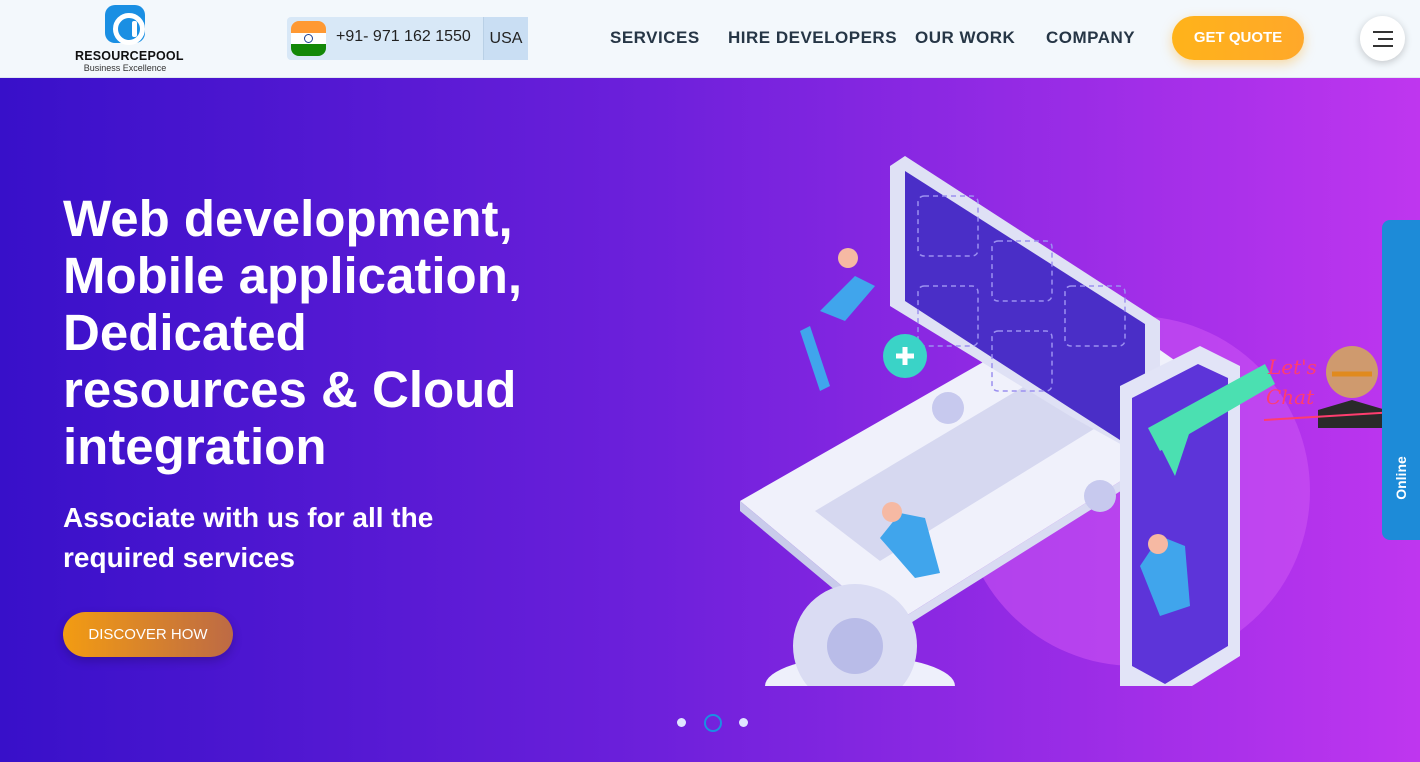 The width and height of the screenshot is (1420, 762). Describe the element at coordinates (965, 38) in the screenshot. I see `nav-our-work: OUR WORK` at that location.